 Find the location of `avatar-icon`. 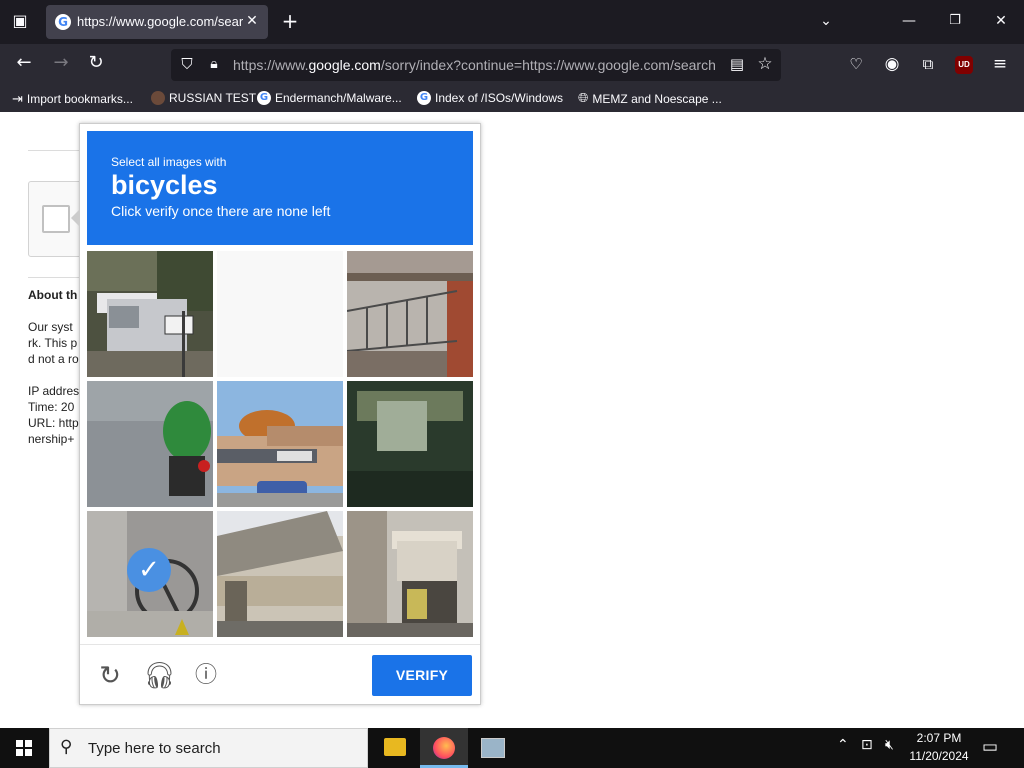

avatar-icon is located at coordinates (158, 98).